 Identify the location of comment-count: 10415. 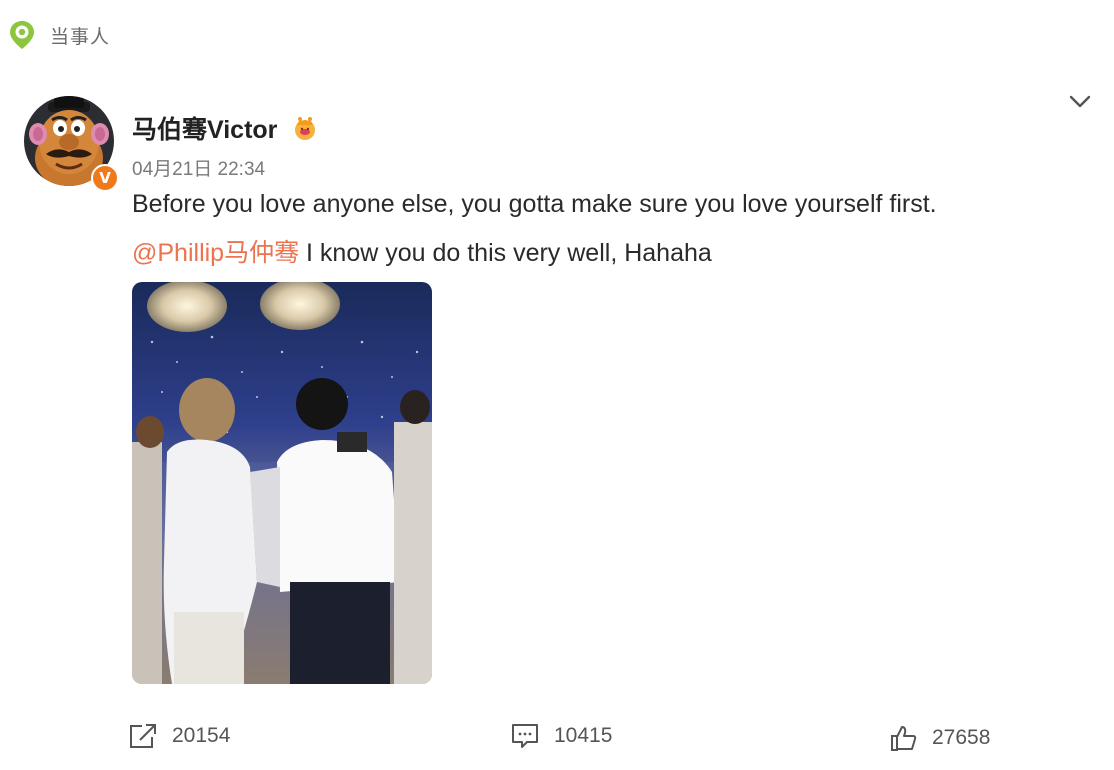
(583, 735).